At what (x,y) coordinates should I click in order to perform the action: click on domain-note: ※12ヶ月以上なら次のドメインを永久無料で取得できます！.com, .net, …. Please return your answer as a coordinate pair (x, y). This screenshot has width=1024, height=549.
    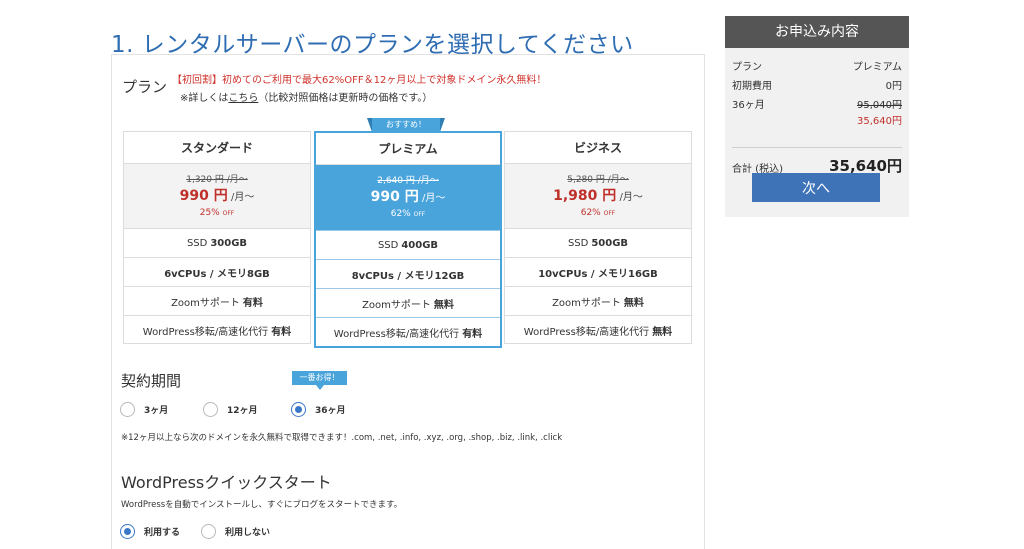
    Looking at the image, I should click on (342, 438).